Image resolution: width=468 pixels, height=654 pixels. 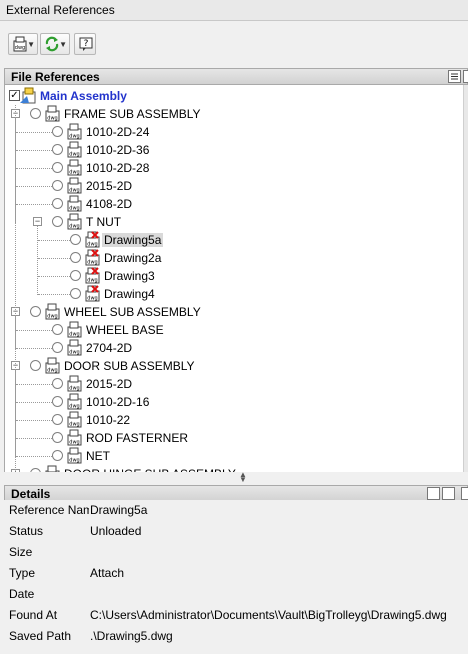 I want to click on tree-node-label: 1010-2D-36, so click(x=117, y=150).